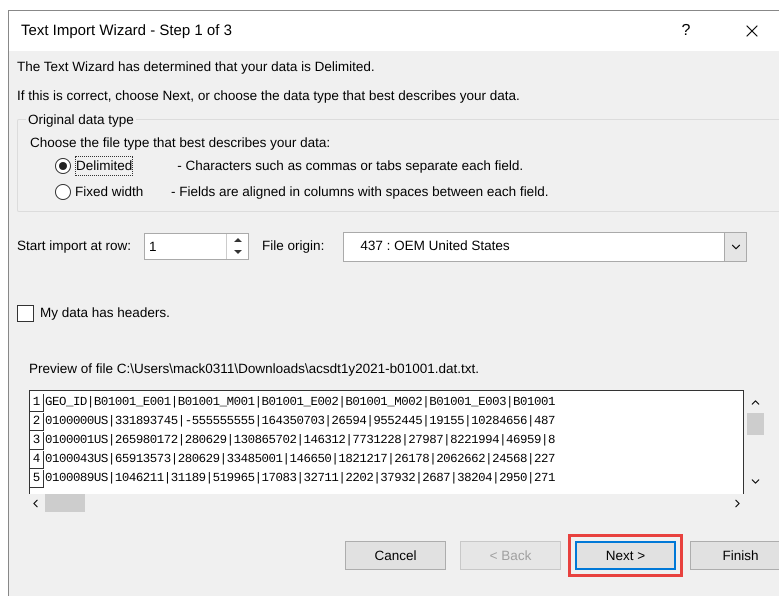 This screenshot has width=779, height=596. Describe the element at coordinates (254, 369) in the screenshot. I see `preview-caption: Preview of file C:\Users\mack0311\Downloads\acsdt1y2021-b01001.dat.txt.` at that location.